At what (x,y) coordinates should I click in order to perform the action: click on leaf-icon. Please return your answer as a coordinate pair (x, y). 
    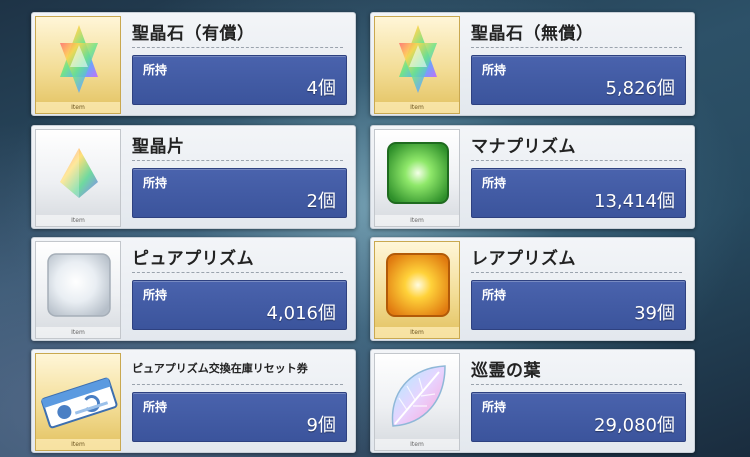
    Looking at the image, I should click on (418, 396).